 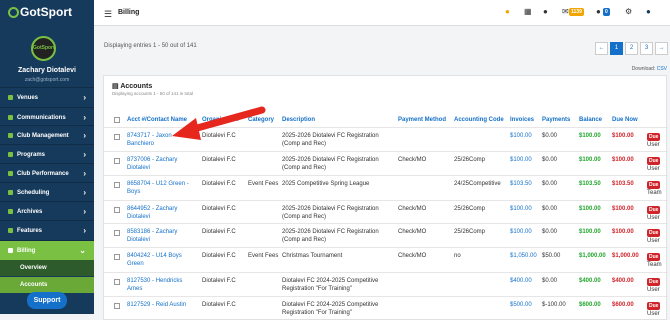 I want to click on annotation-arrow, so click(x=219, y=123).